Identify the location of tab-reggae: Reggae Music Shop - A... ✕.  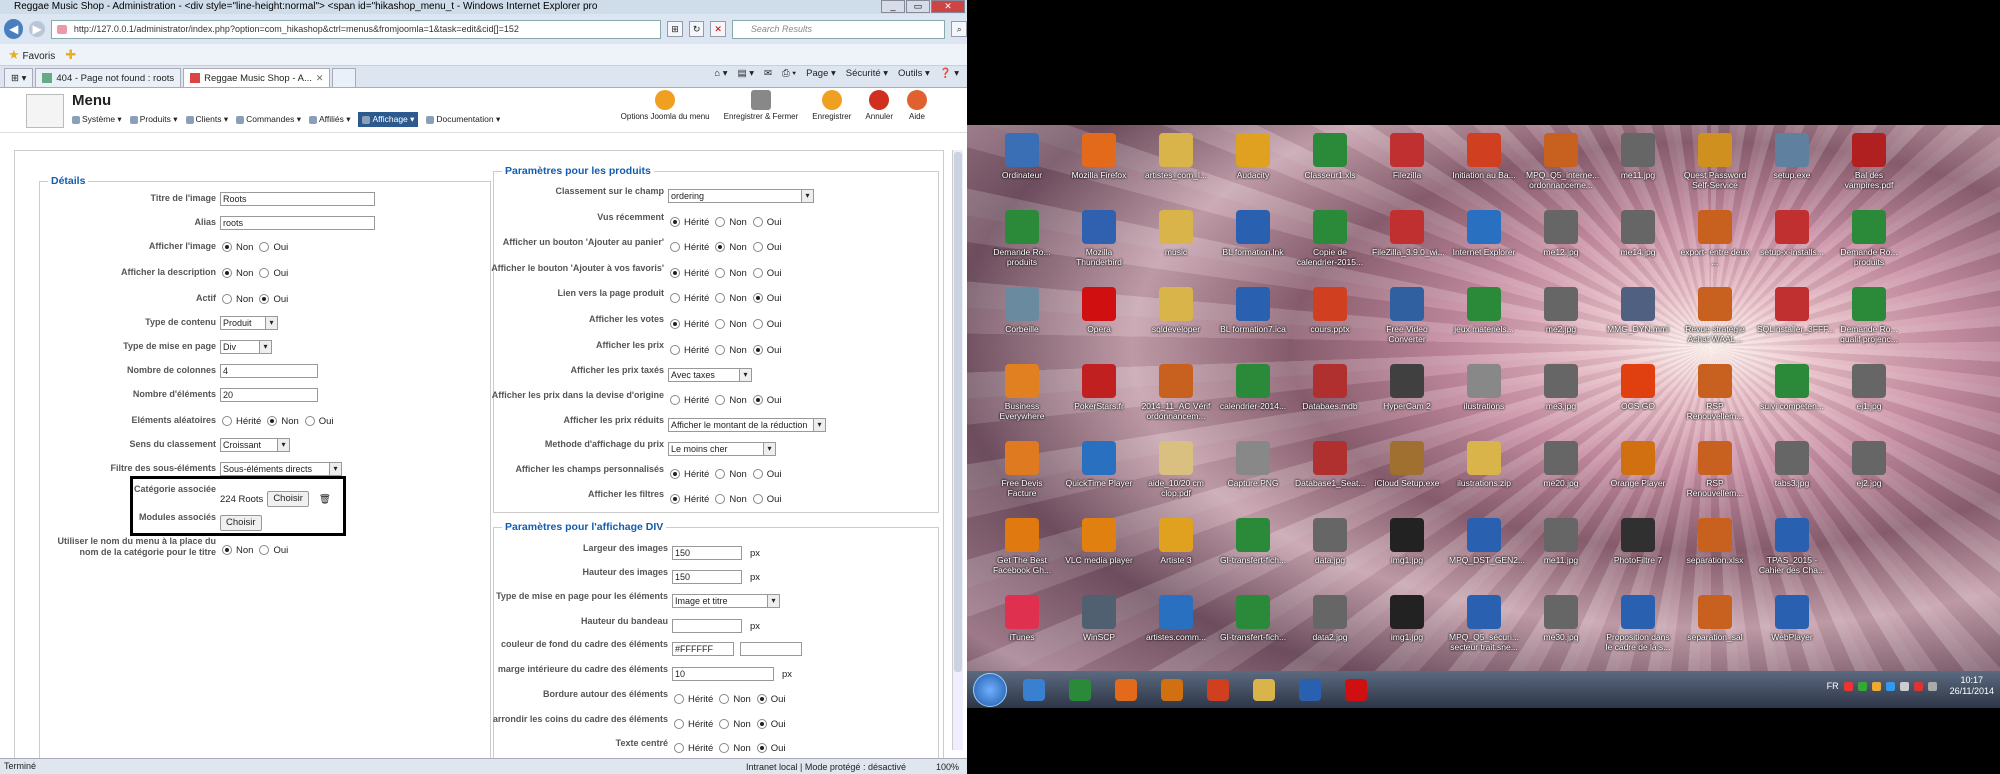
(257, 77).